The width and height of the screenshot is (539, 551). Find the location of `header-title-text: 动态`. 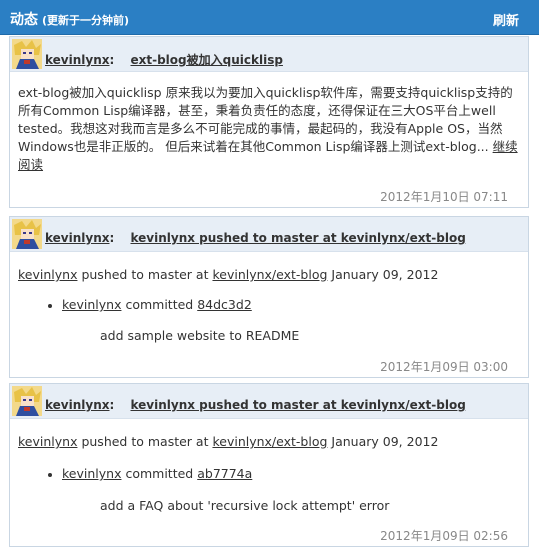

header-title-text: 动态 is located at coordinates (24, 20).